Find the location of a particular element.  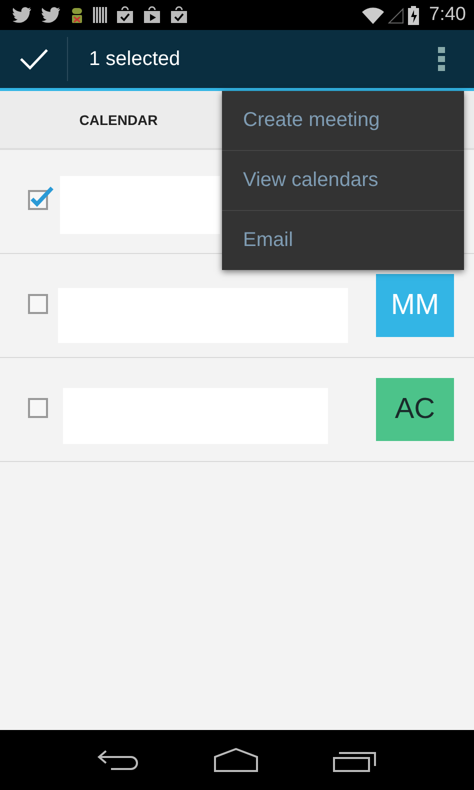

wifi-icon is located at coordinates (373, 15).